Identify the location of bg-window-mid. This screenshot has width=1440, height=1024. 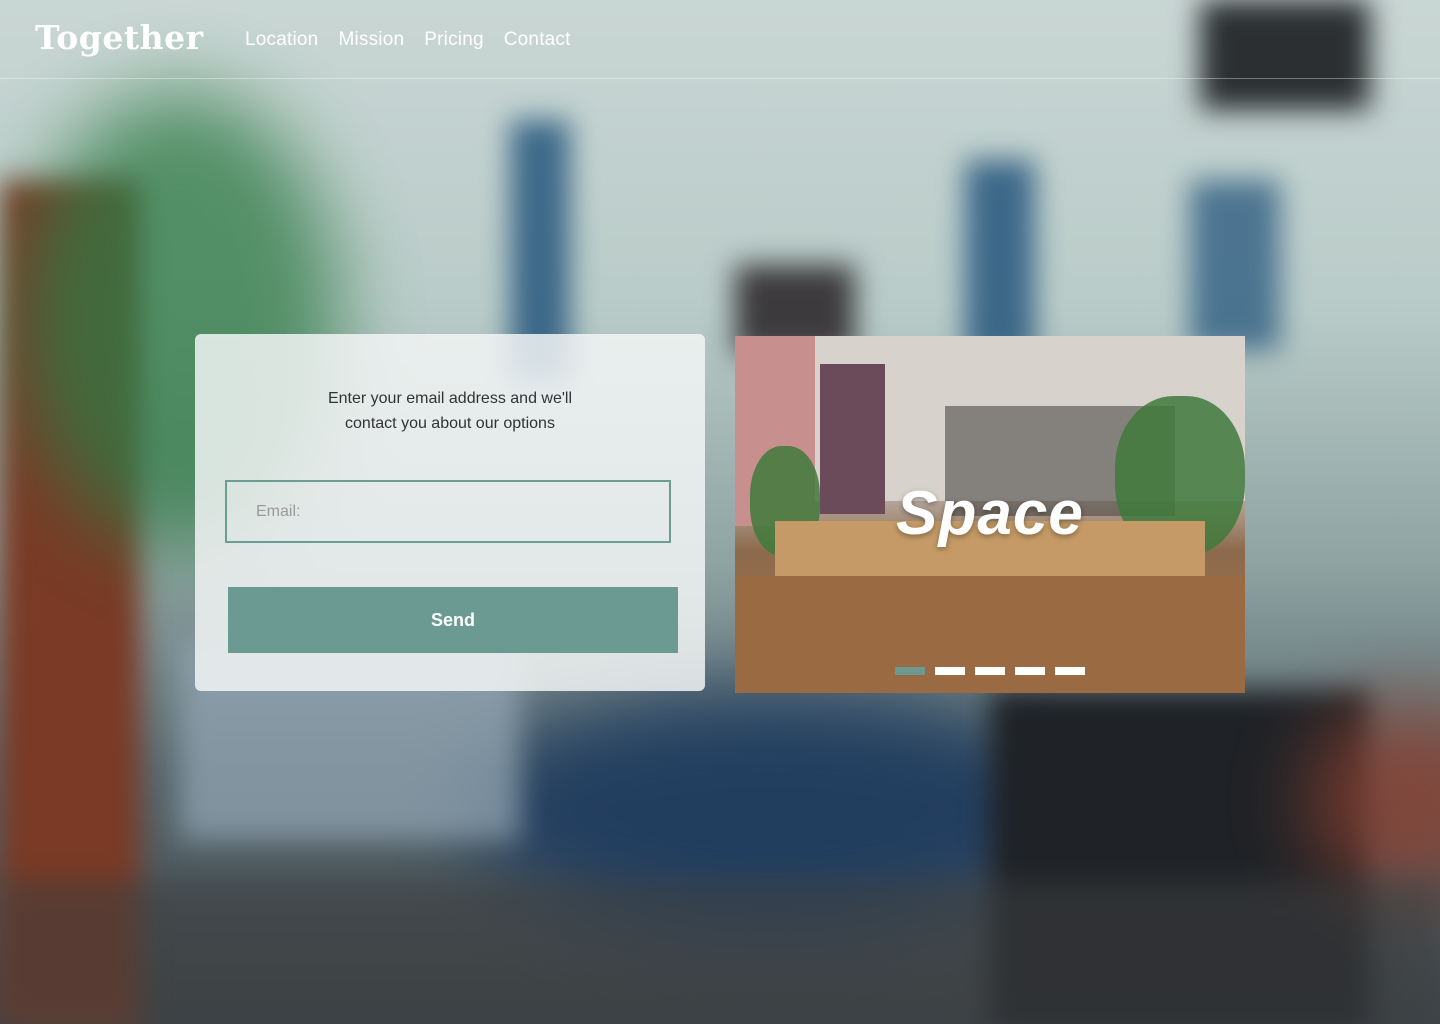
(1000, 260).